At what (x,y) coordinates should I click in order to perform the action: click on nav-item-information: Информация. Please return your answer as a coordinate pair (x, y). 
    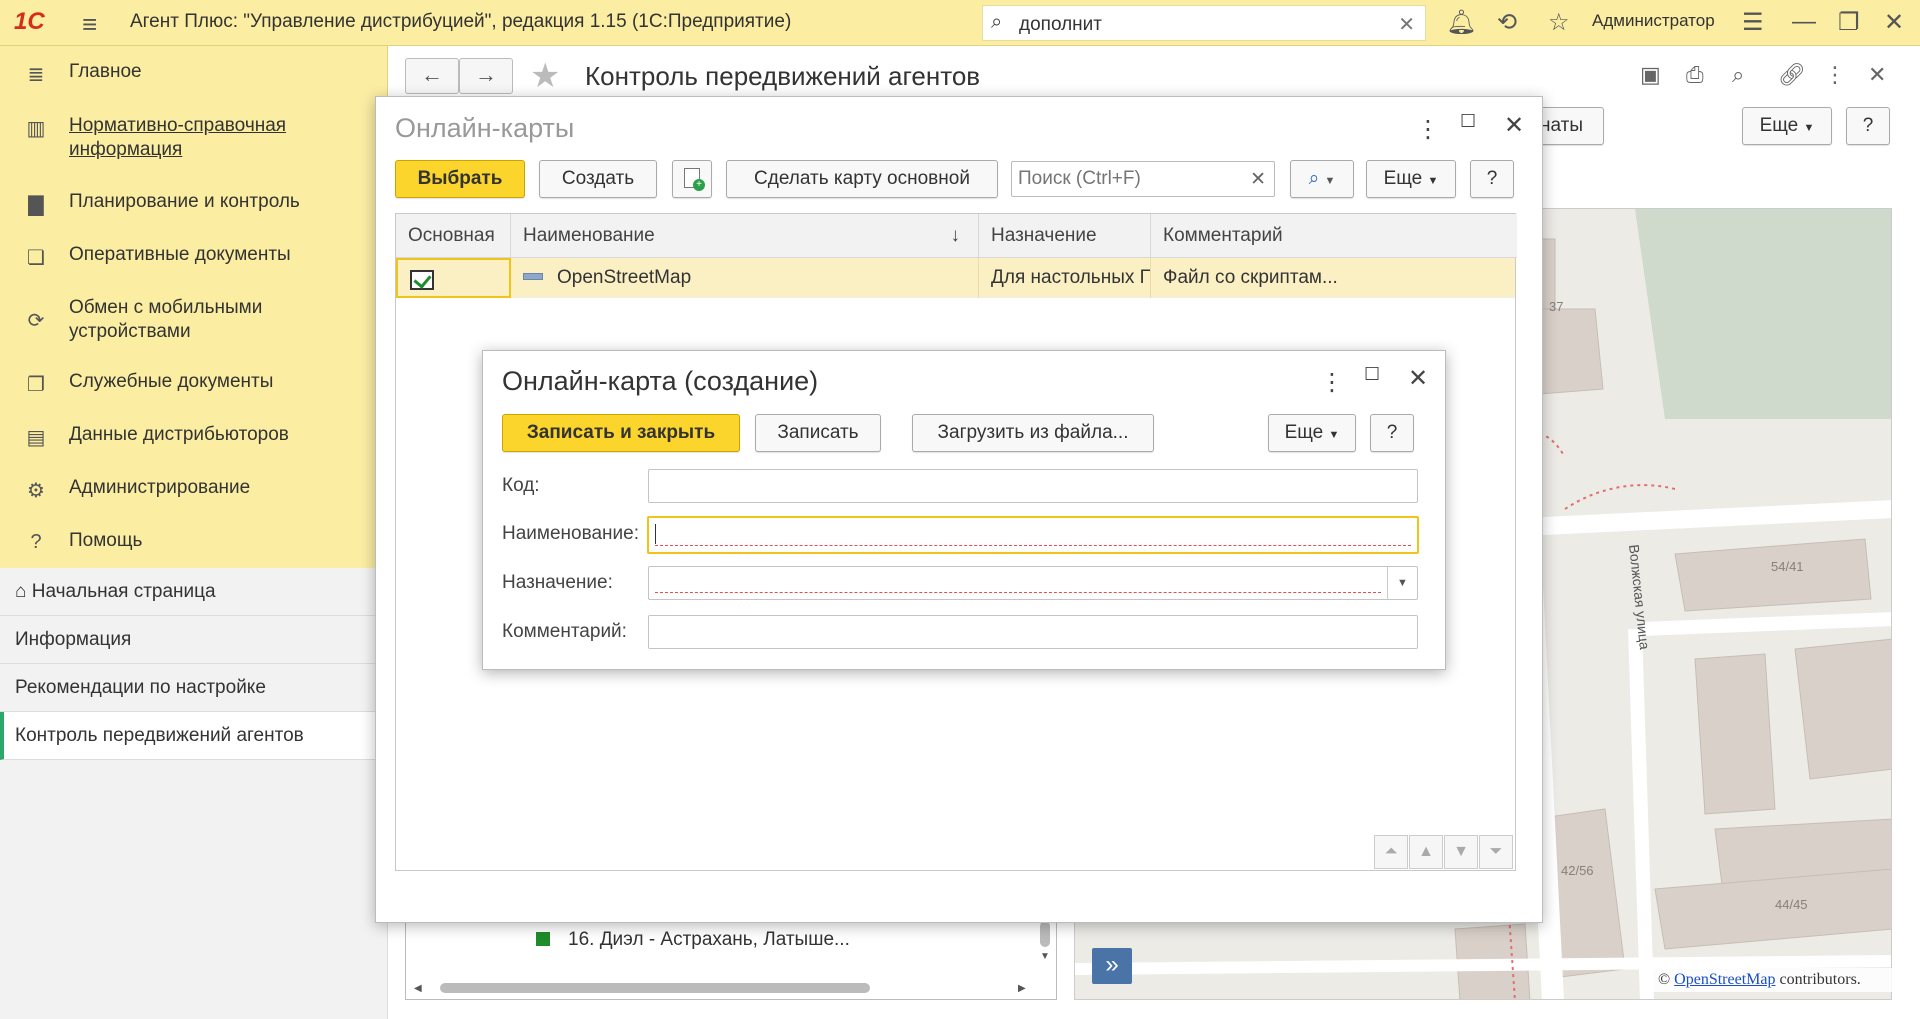
    Looking at the image, I should click on (194, 640).